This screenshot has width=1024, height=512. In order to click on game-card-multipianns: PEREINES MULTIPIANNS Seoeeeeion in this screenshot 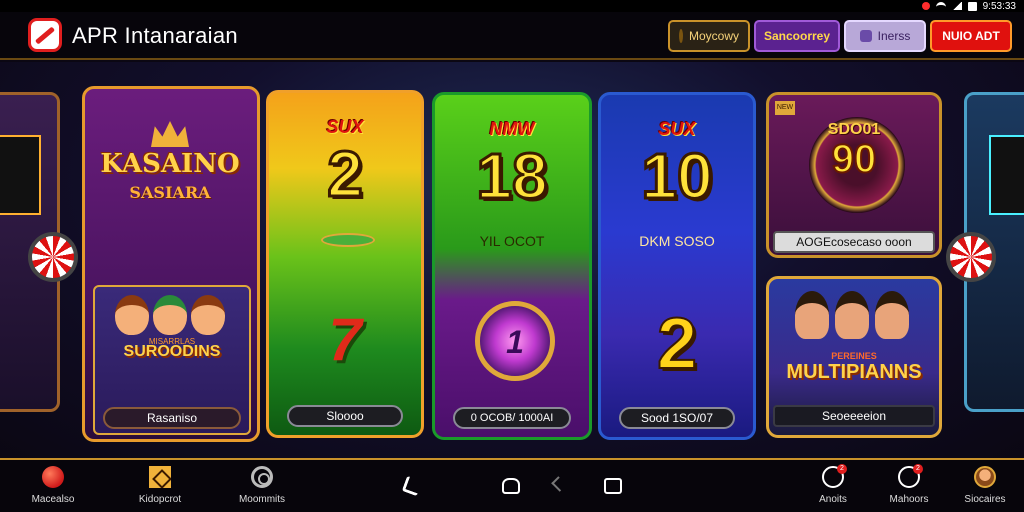, I will do `click(854, 357)`.